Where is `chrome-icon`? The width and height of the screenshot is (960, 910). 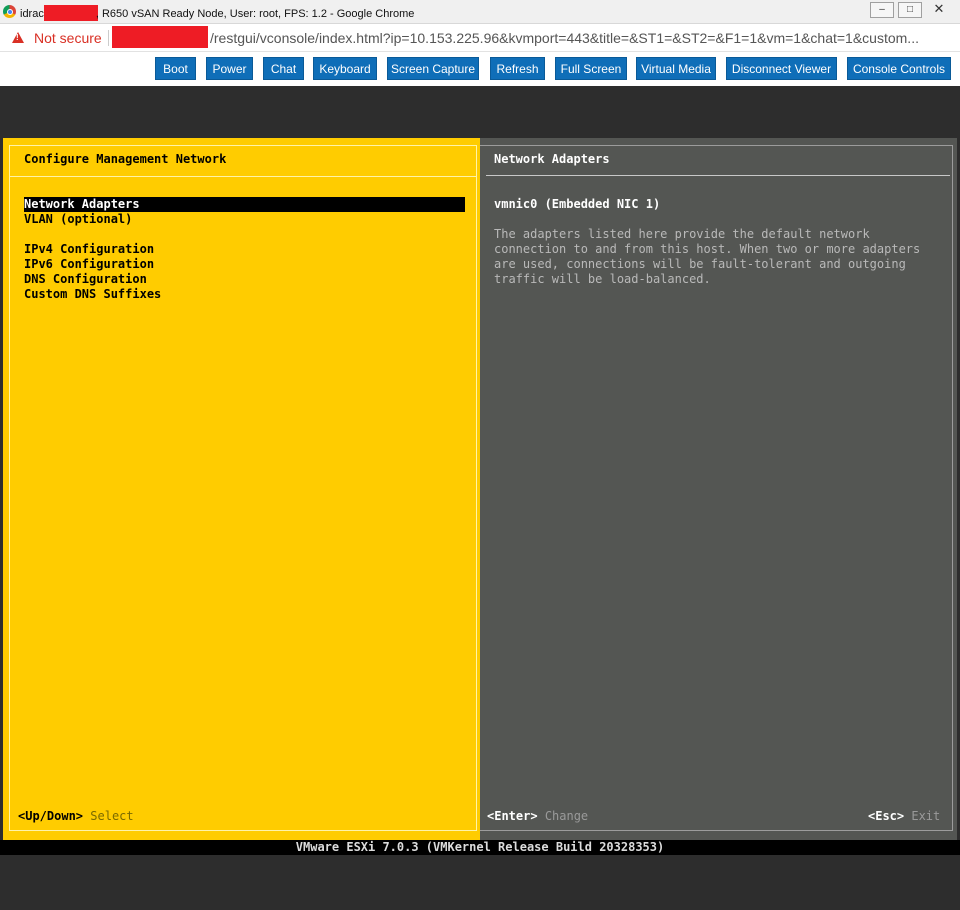
chrome-icon is located at coordinates (9, 11).